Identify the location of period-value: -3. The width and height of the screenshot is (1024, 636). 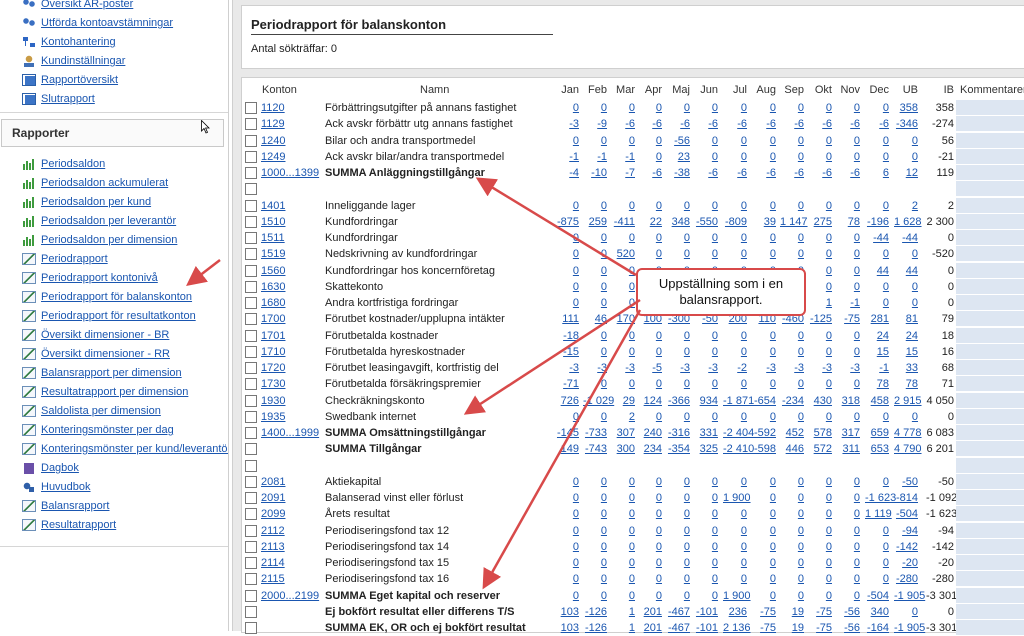
(595, 368).